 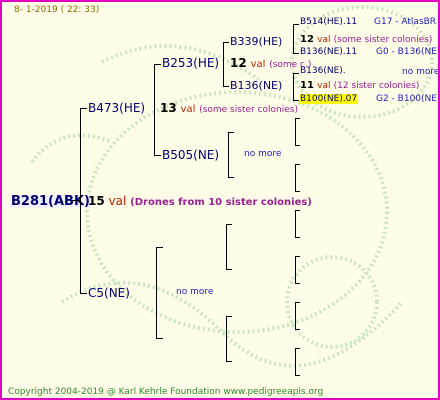 I want to click on gen4-row-4: B100(NE).07, so click(x=329, y=99).